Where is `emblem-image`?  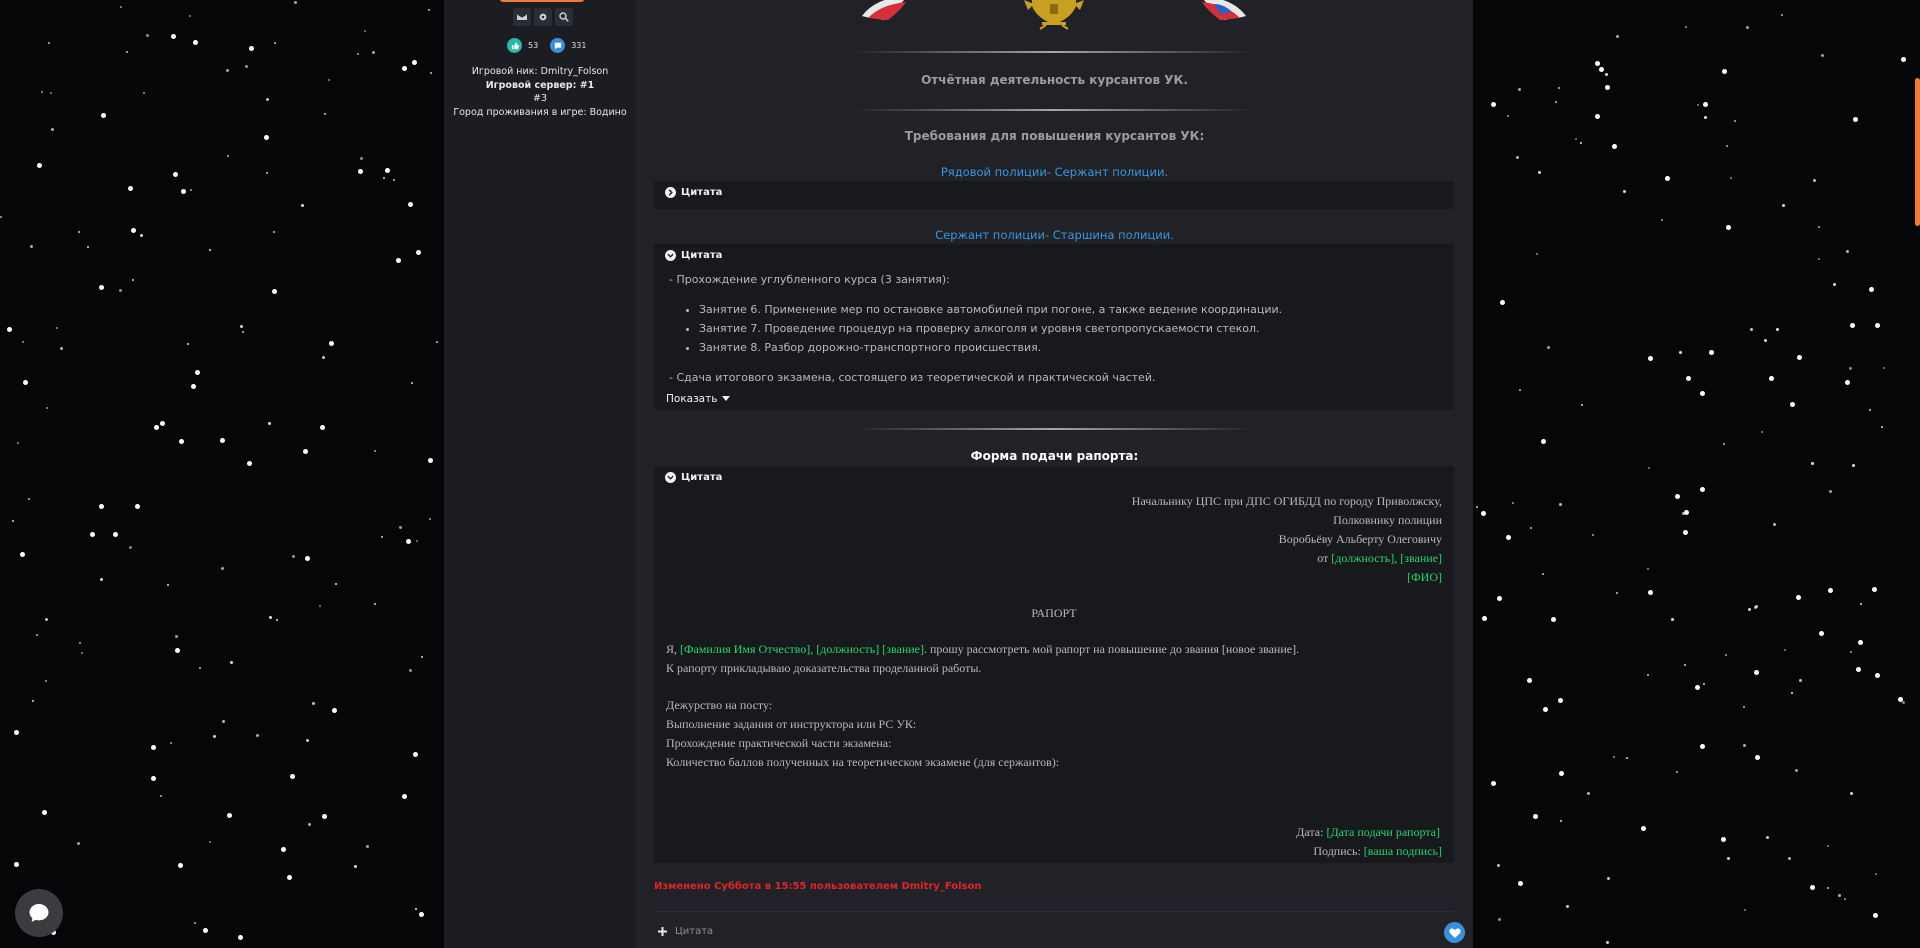
emblem-image is located at coordinates (1054, 15).